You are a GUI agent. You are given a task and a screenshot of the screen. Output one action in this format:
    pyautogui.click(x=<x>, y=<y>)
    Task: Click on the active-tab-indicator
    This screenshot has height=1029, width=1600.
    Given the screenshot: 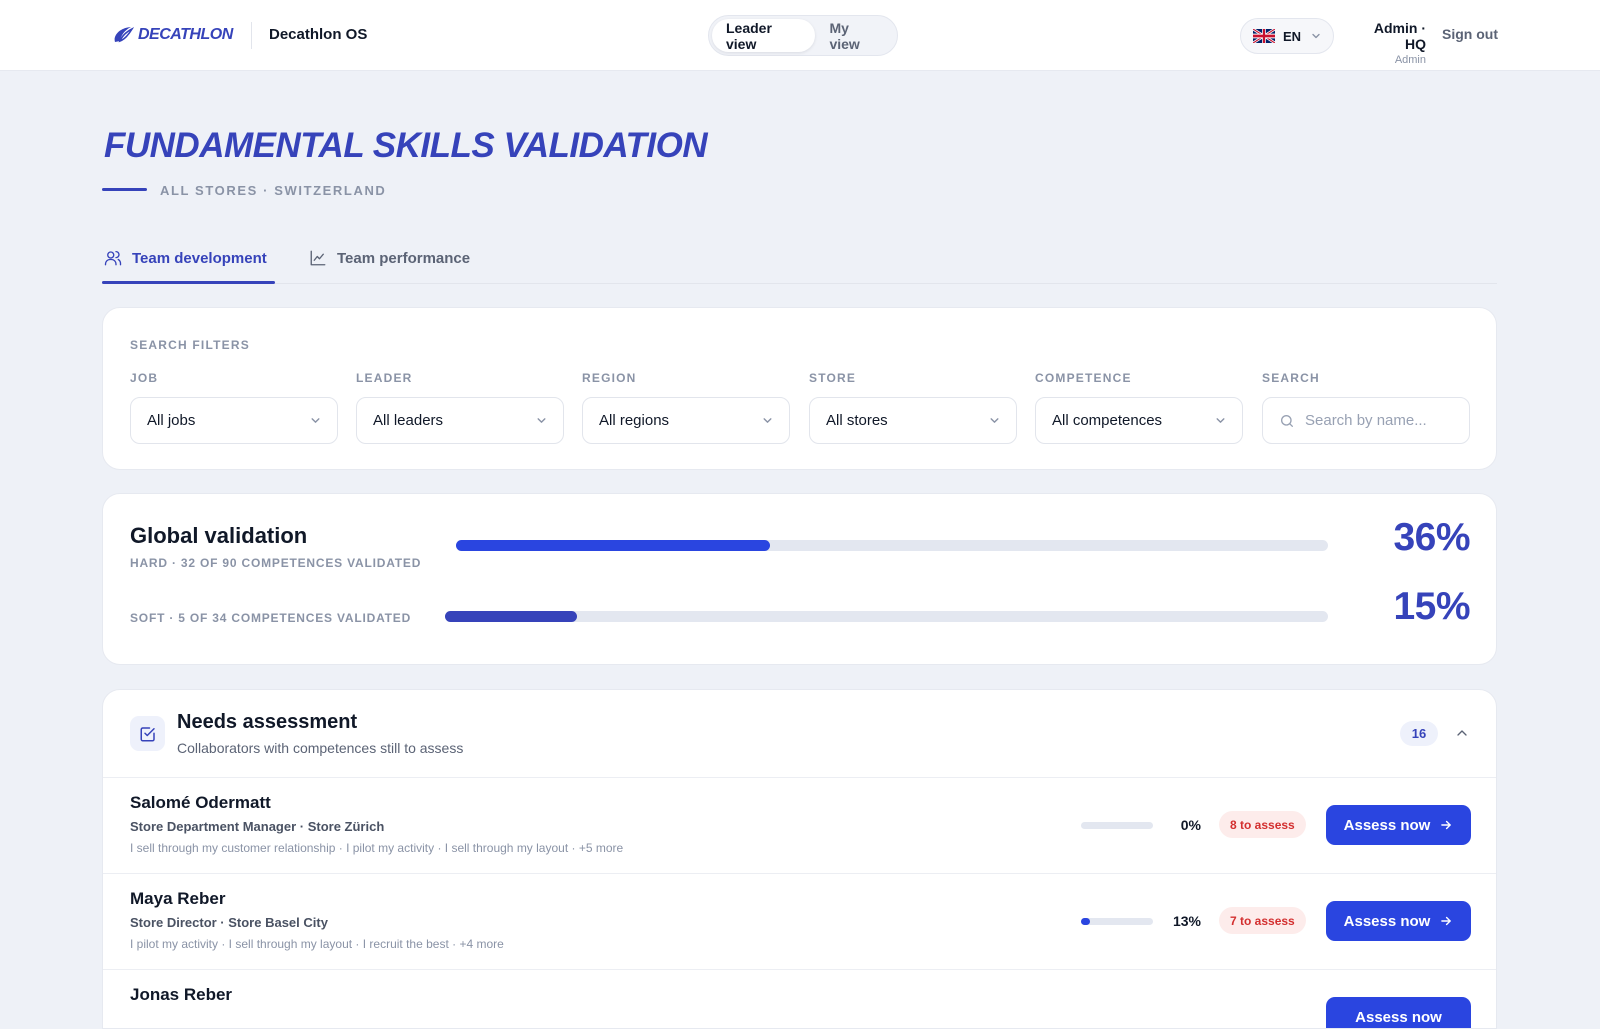 What is the action you would take?
    pyautogui.click(x=188, y=282)
    